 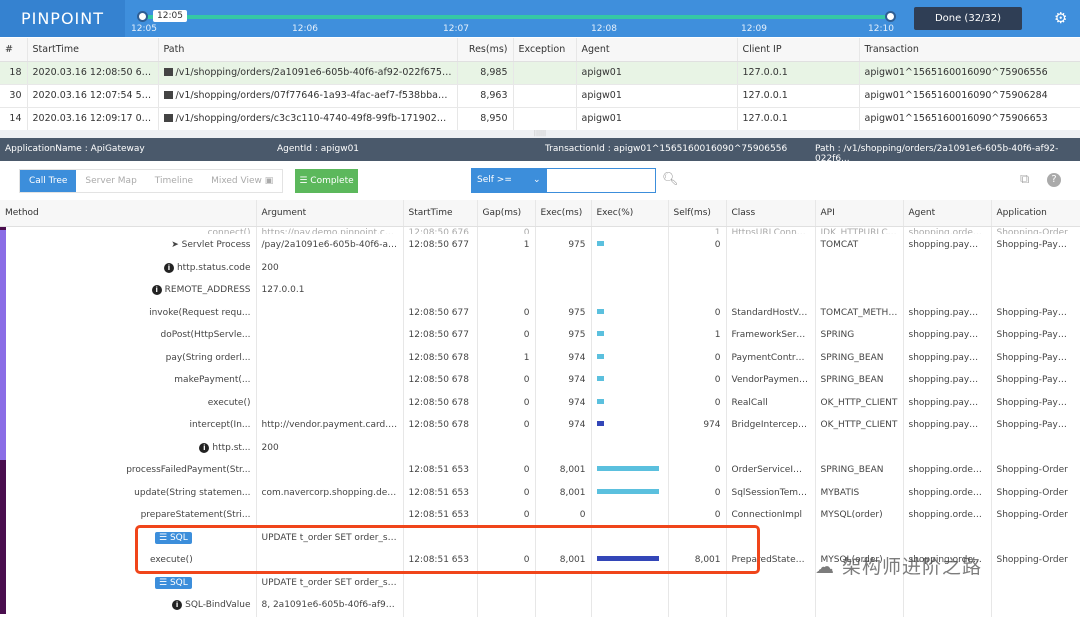 I want to click on column-header: Class, so click(x=770, y=213).